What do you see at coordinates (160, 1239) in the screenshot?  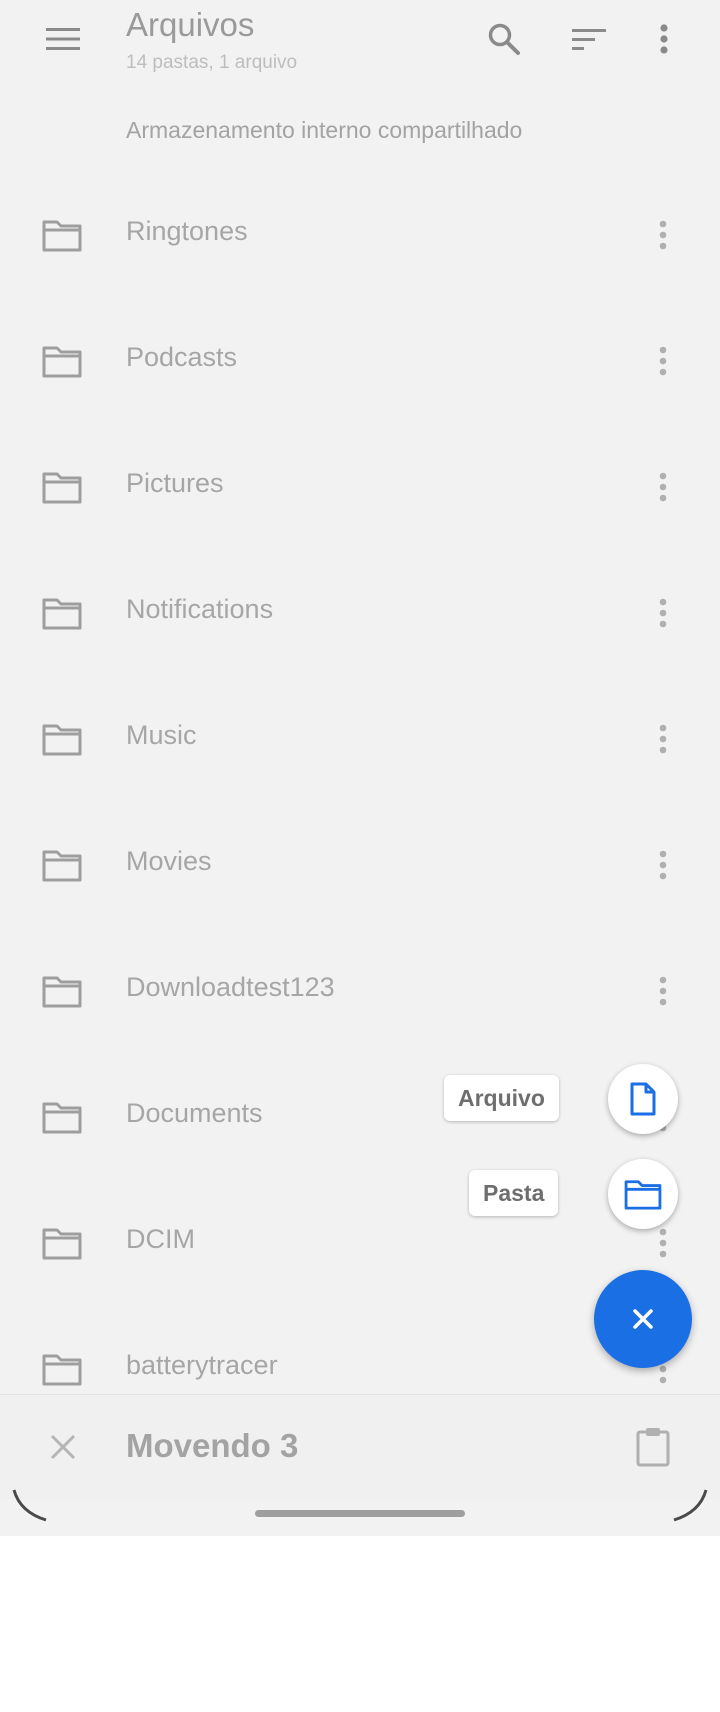 I see `folder-name: DCIM` at bounding box center [160, 1239].